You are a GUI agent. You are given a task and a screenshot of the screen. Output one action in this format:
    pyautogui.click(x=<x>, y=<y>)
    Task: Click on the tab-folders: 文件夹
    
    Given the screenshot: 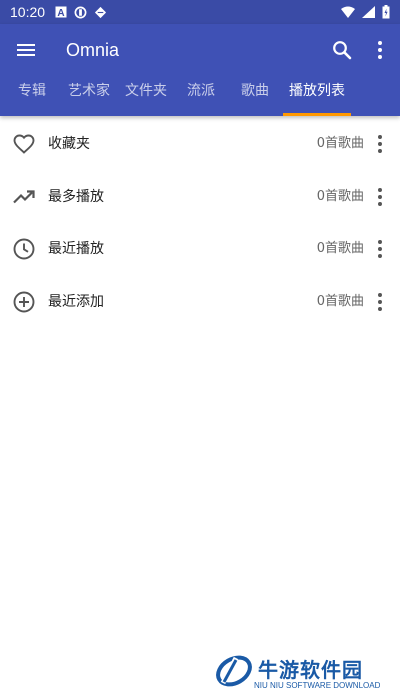 What is the action you would take?
    pyautogui.click(x=146, y=96)
    